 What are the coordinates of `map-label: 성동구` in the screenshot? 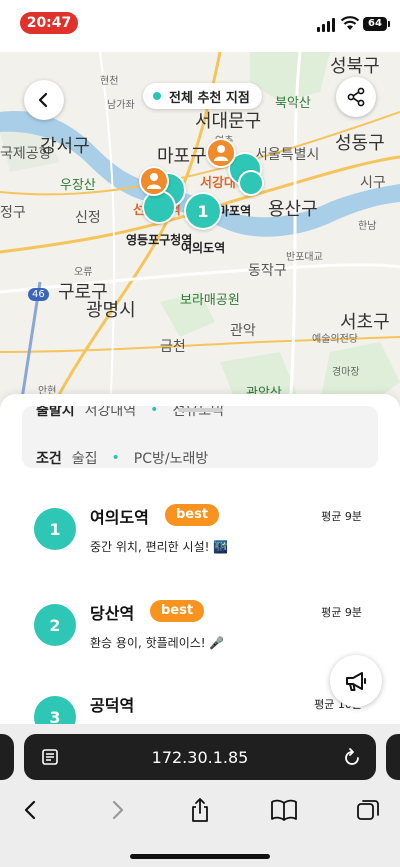 It's located at (360, 143).